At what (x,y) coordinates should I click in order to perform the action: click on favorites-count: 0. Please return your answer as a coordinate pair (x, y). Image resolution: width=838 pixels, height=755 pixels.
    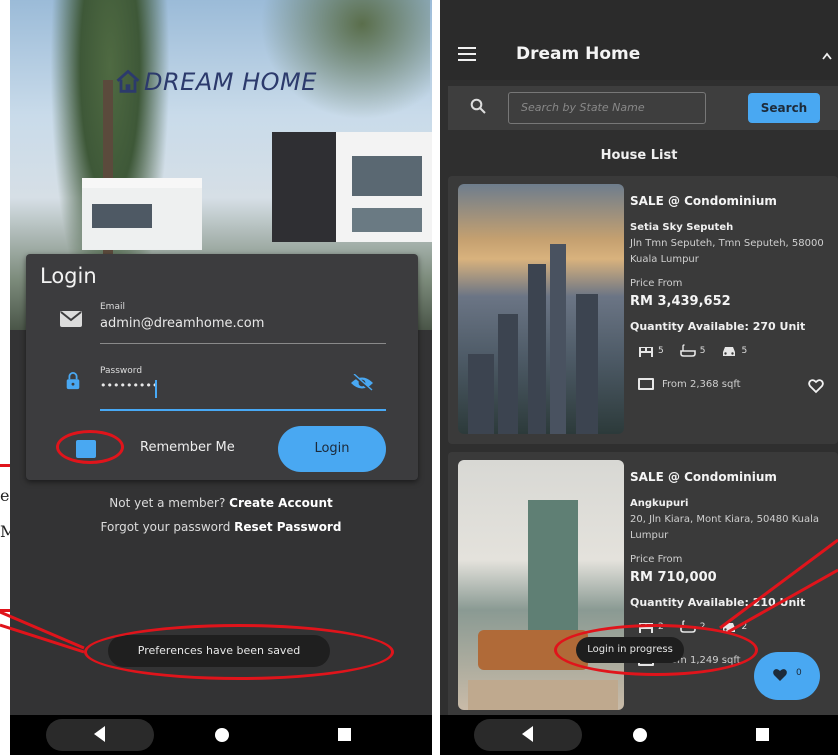
    Looking at the image, I should click on (799, 673).